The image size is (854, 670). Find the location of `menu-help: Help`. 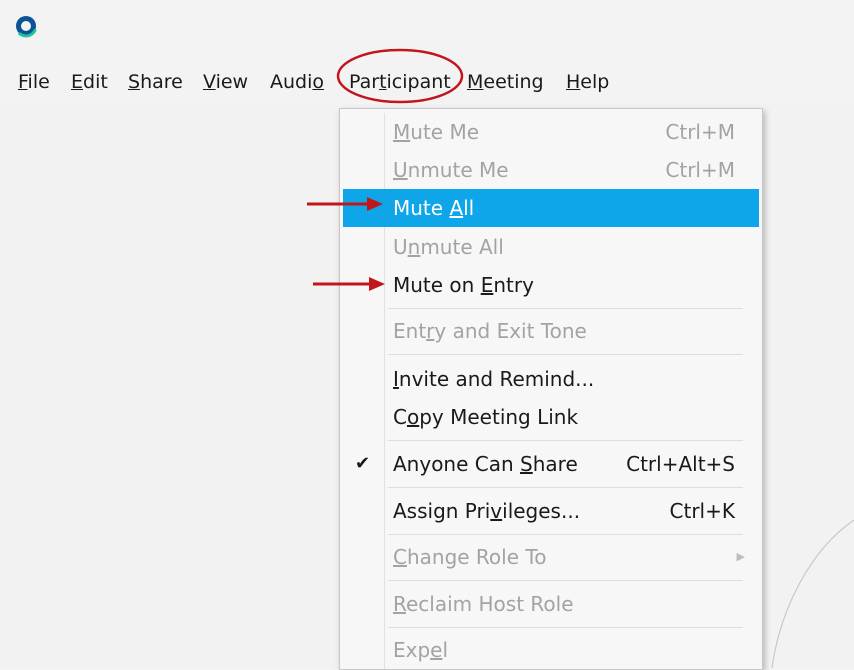

menu-help: Help is located at coordinates (587, 82).